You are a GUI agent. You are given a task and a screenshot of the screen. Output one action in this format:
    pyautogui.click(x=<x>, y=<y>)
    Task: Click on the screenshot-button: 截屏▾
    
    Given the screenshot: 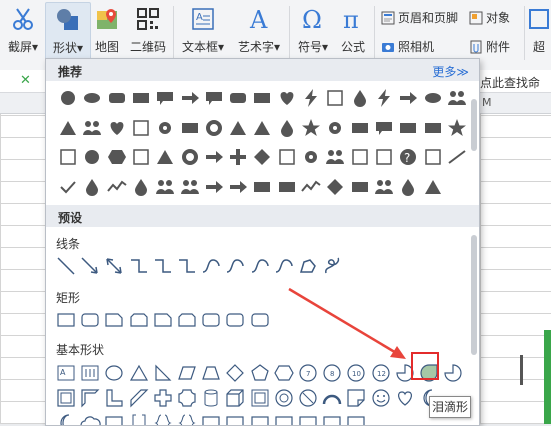 What is the action you would take?
    pyautogui.click(x=23, y=33)
    